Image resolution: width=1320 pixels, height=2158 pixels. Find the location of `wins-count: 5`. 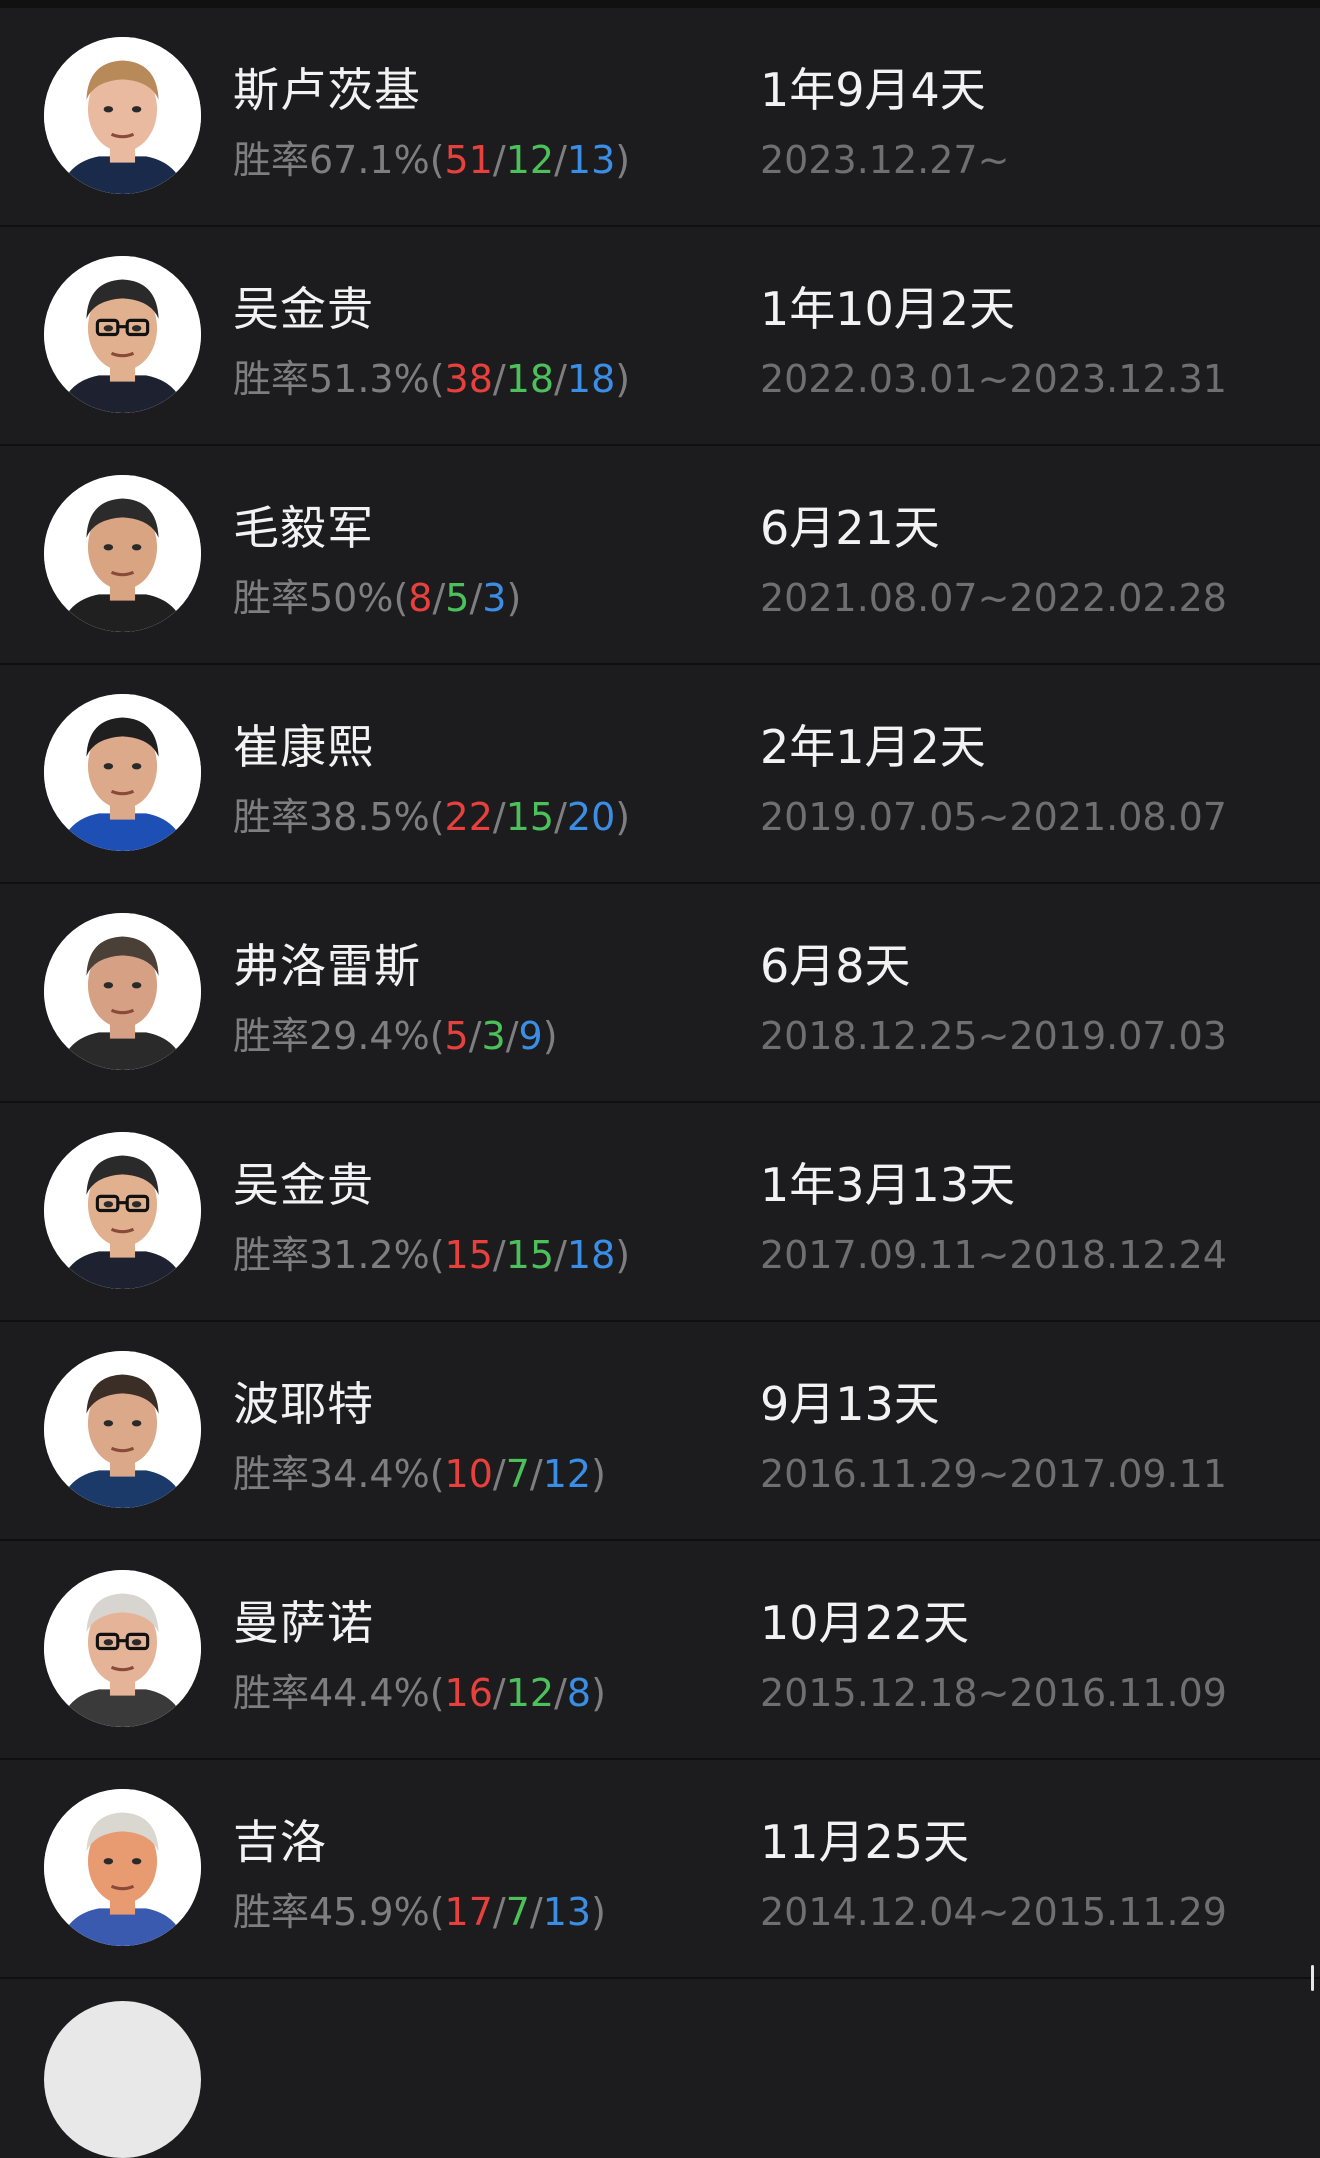

wins-count: 5 is located at coordinates (456, 1036).